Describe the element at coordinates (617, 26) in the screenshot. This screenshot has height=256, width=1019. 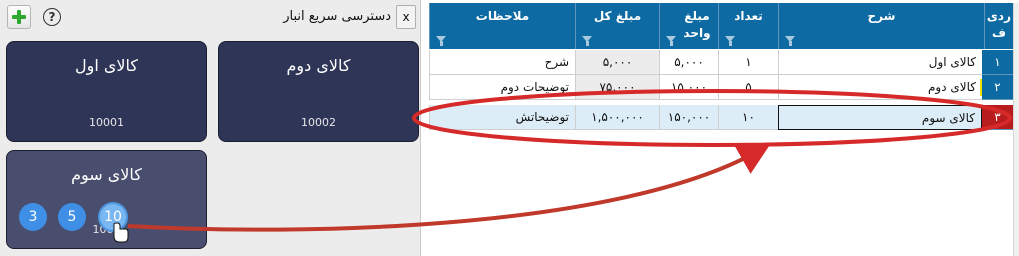
I see `column-header-total: مبلغ کل` at that location.